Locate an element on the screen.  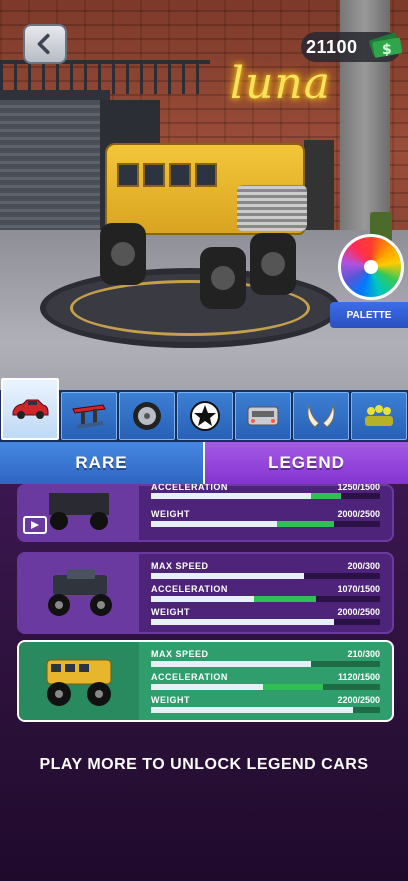
unlock-message: PLAY MORE TO UNLOCK LEGEND CARS is located at coordinates (204, 764).